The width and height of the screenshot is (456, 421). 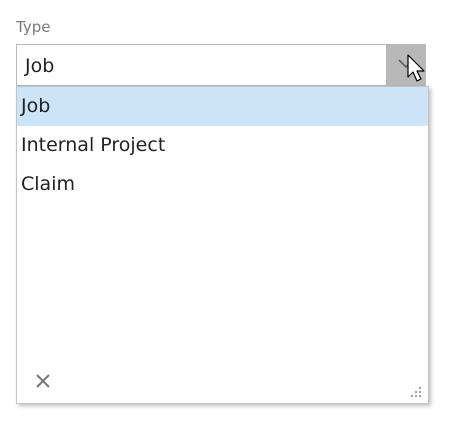 What do you see at coordinates (222, 106) in the screenshot?
I see `option-job: Job` at bounding box center [222, 106].